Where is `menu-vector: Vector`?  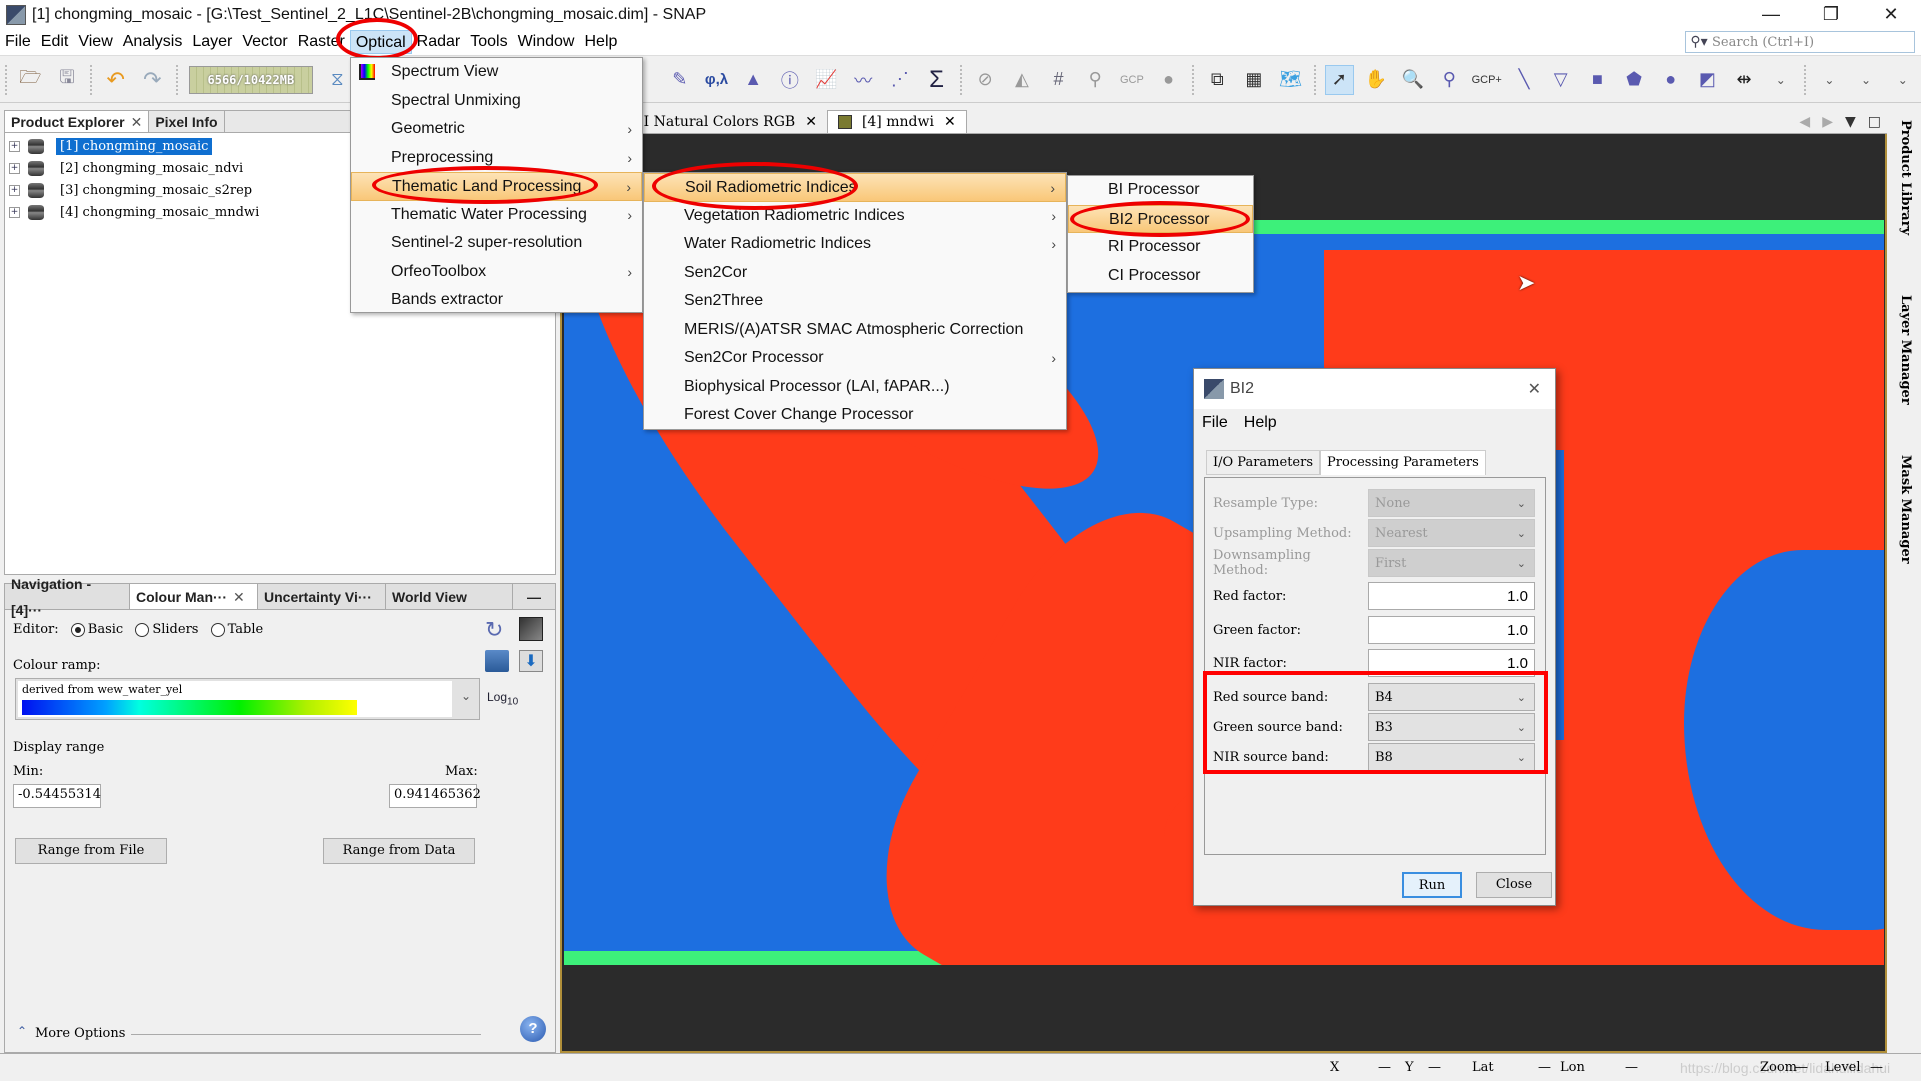
menu-vector: Vector is located at coordinates (264, 42).